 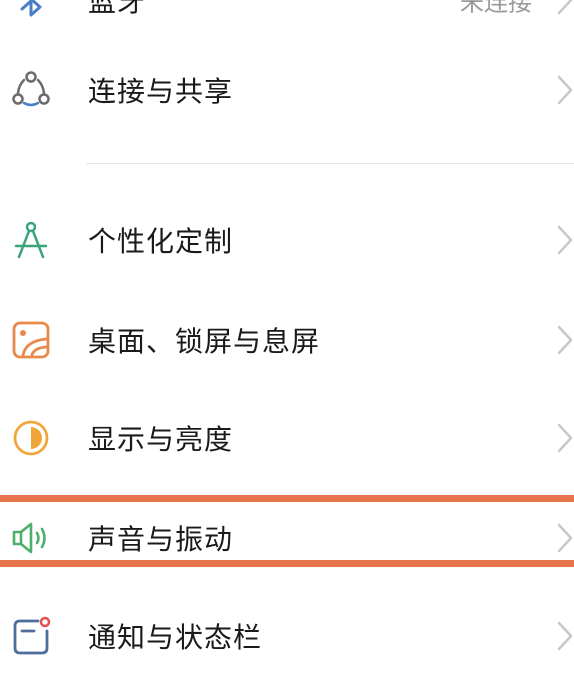 What do you see at coordinates (31, 240) in the screenshot?
I see `compass-icon` at bounding box center [31, 240].